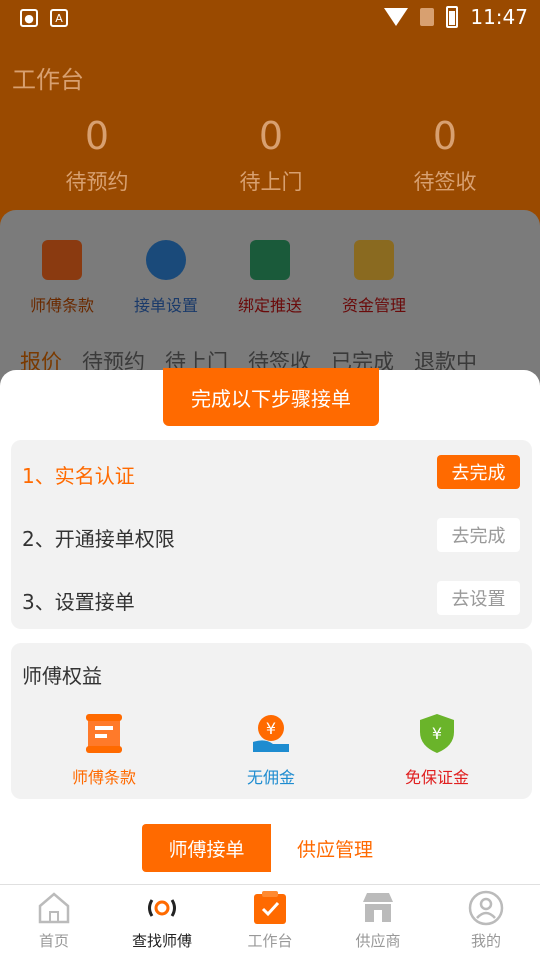 Image resolution: width=540 pixels, height=960 pixels. I want to click on quick-action-label: 资金管理, so click(373, 305).